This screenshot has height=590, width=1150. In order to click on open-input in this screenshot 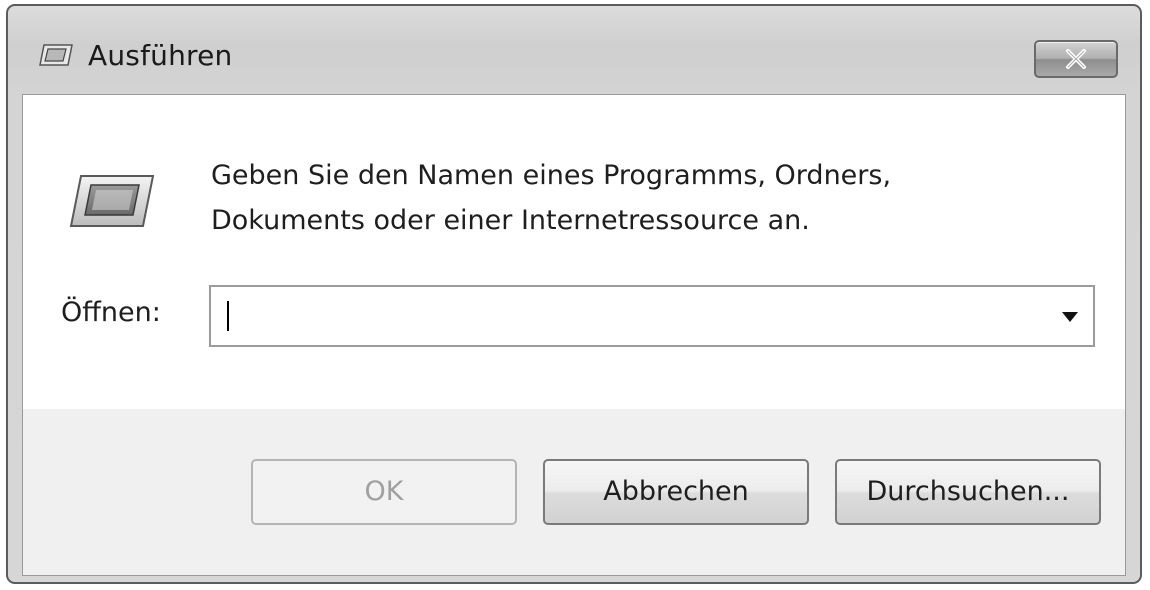, I will do `click(631, 316)`.